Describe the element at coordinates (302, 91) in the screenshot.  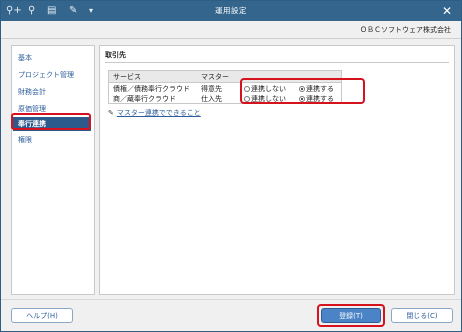
I see `highlight-radio-group` at that location.